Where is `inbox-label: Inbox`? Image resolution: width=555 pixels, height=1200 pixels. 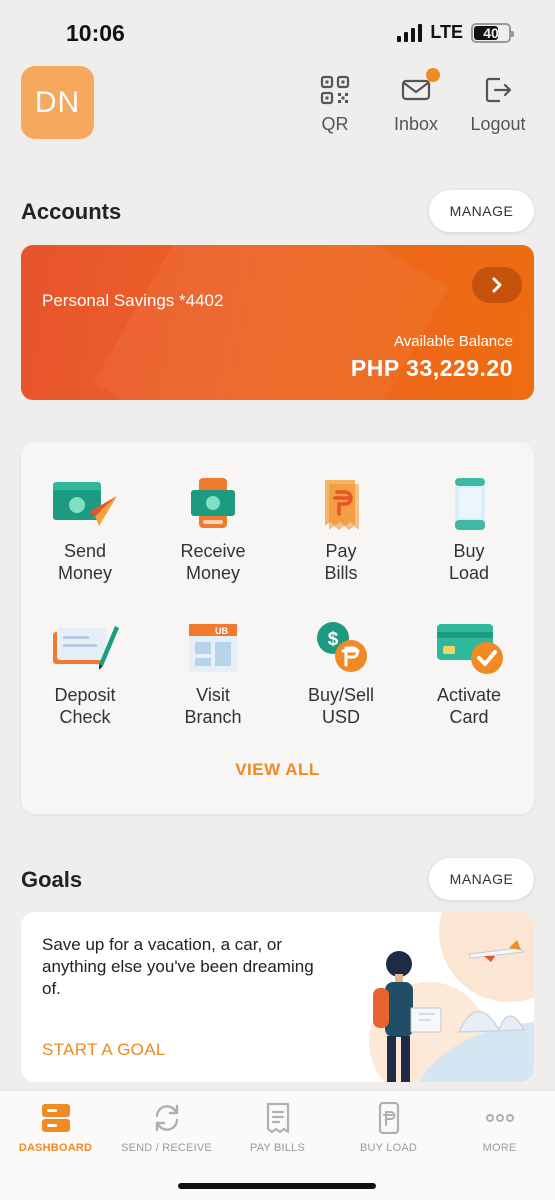 inbox-label: Inbox is located at coordinates (416, 124).